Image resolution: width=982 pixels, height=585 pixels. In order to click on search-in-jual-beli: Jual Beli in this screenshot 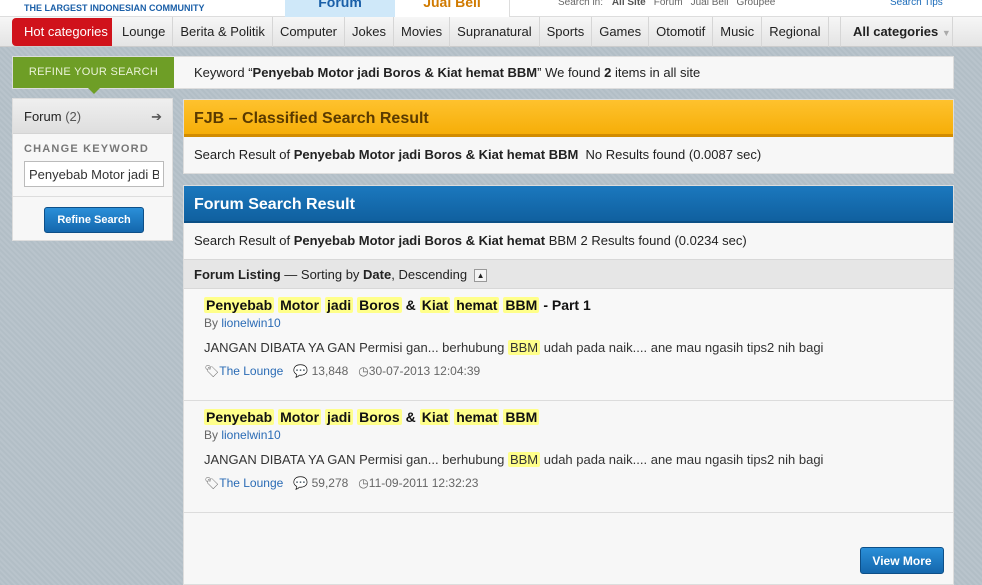, I will do `click(710, 4)`.